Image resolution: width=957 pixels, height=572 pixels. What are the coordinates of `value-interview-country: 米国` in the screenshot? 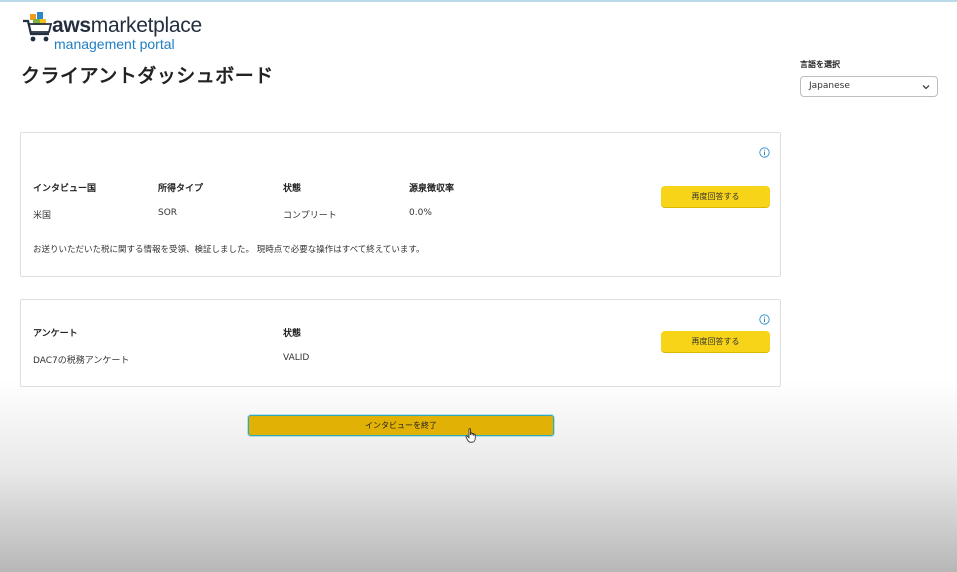 It's located at (42, 216).